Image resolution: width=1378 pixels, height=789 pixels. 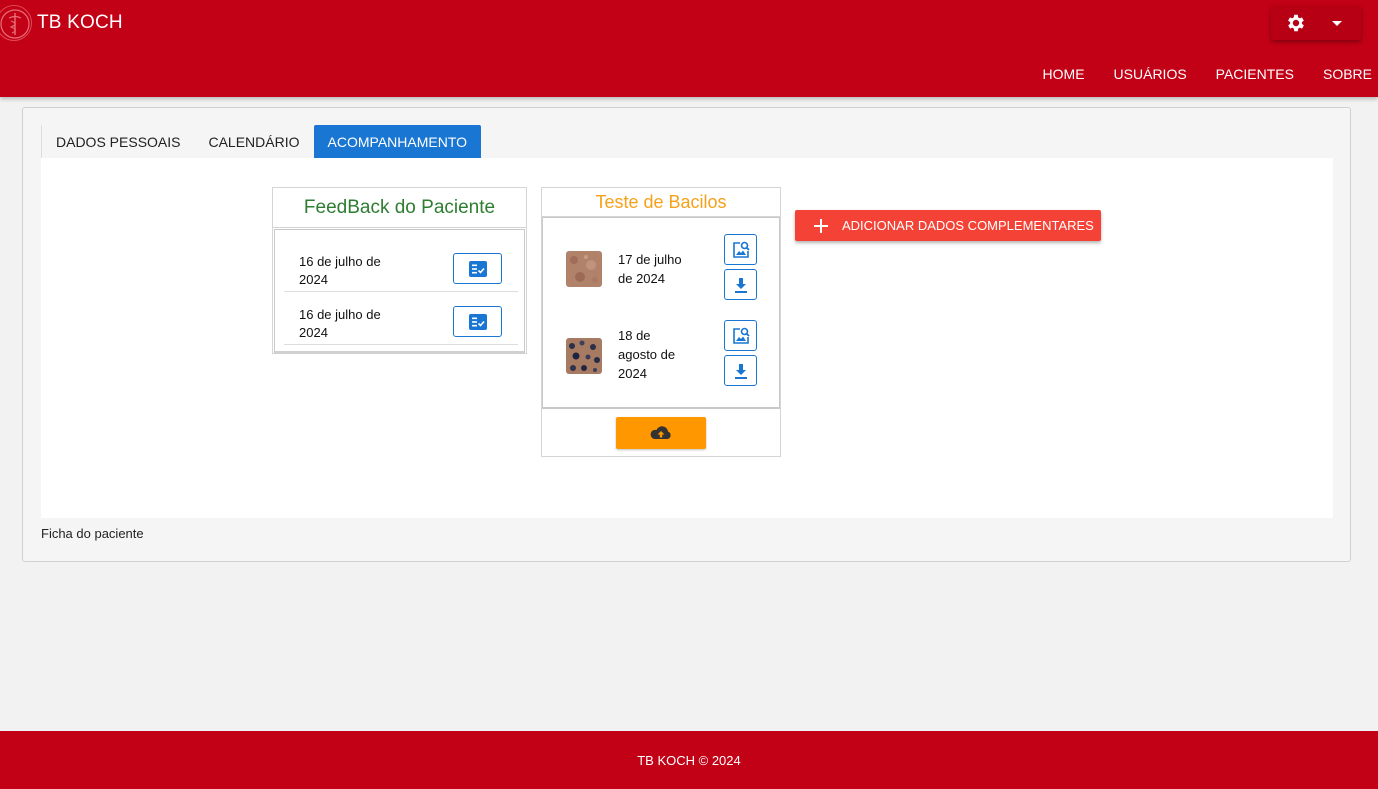 What do you see at coordinates (1316, 23) in the screenshot?
I see `settings-menu-button` at bounding box center [1316, 23].